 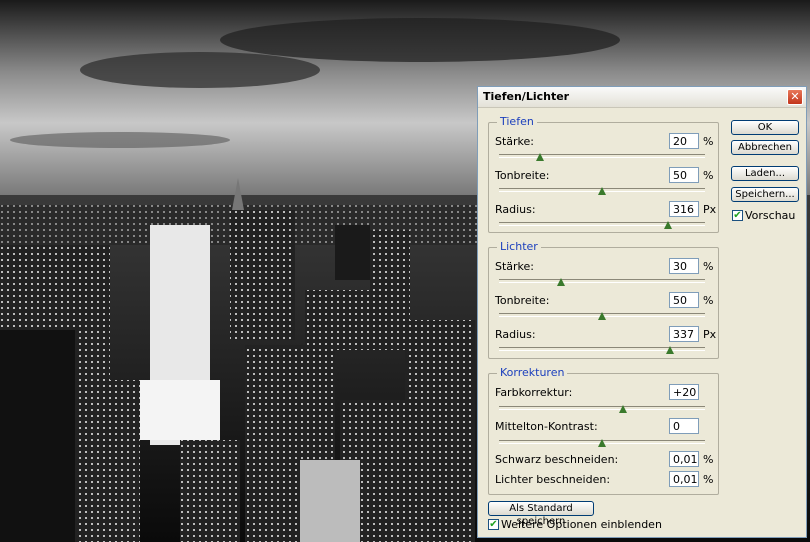 I want to click on lichter-beschneiden-label: Lichter beschneiden:, so click(x=553, y=479).